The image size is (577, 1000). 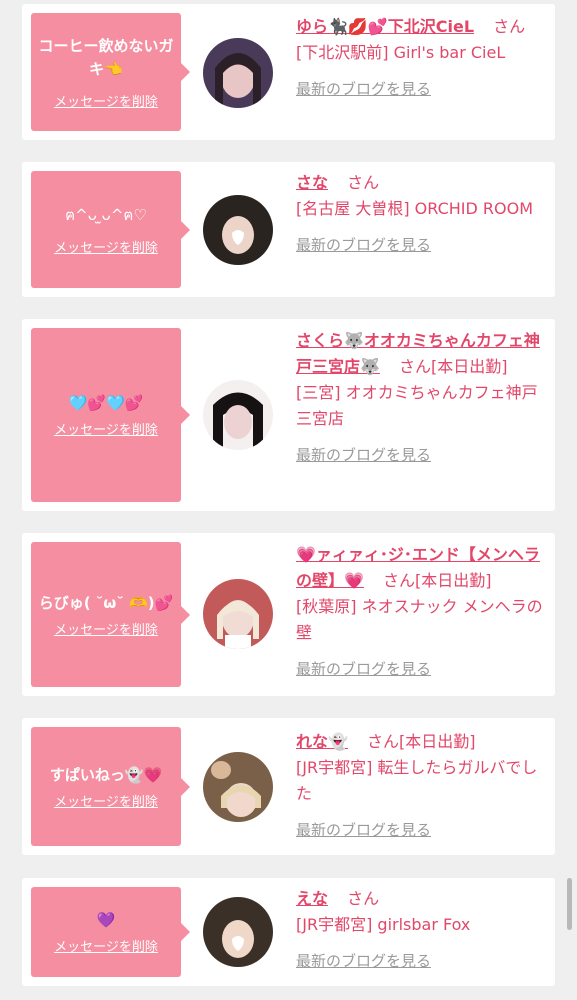 I want to click on message-bubble: ฅ^ᴗ ̫ᴗ^ฅ♡ メッセージを削除, so click(x=110, y=229).